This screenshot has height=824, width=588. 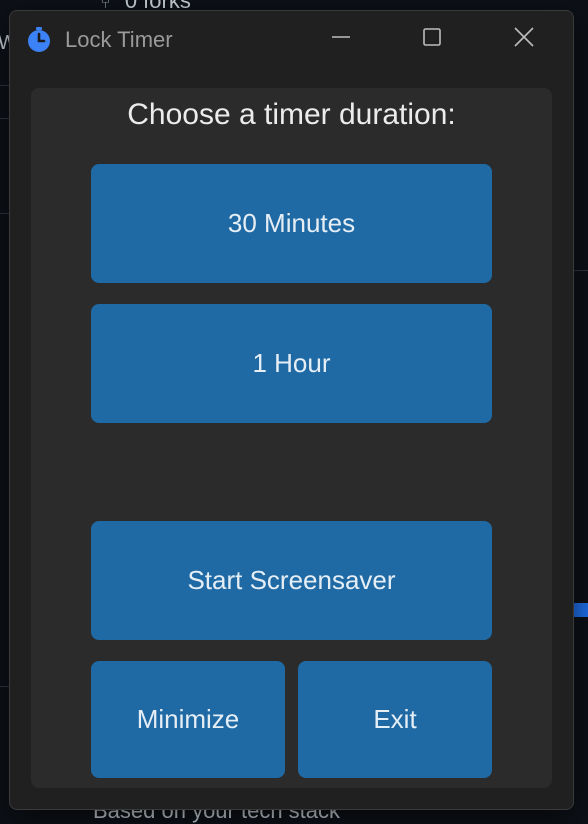 I want to click on start-screensaver-label: Start Screensaver, so click(x=291, y=580).